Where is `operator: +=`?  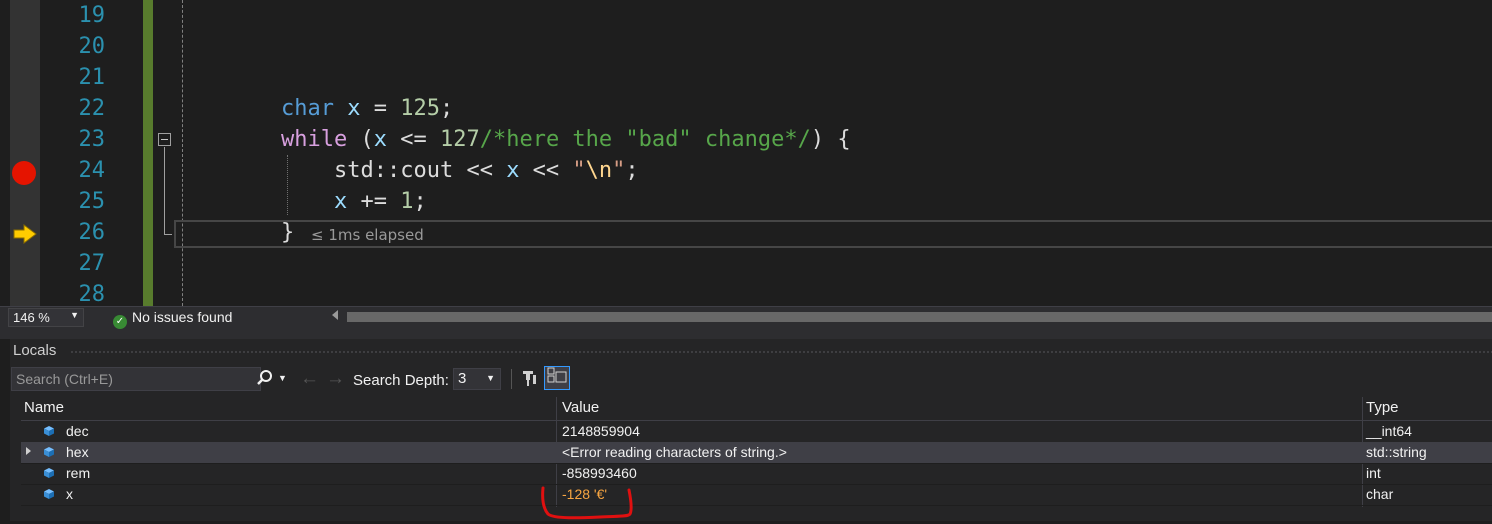
operator: += is located at coordinates (374, 201).